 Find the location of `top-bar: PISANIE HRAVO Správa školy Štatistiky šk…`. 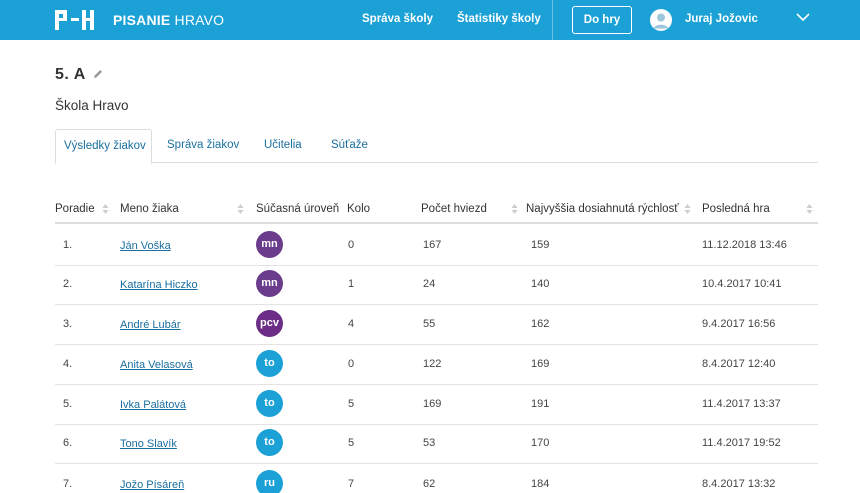

top-bar: PISANIE HRAVO Správa školy Štatistiky šk… is located at coordinates (430, 20).